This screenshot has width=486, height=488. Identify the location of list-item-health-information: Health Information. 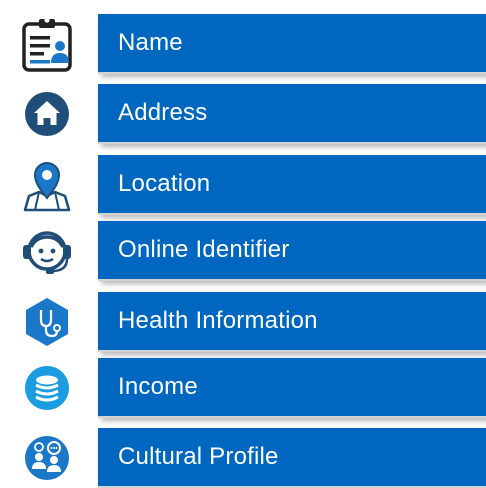
(243, 322).